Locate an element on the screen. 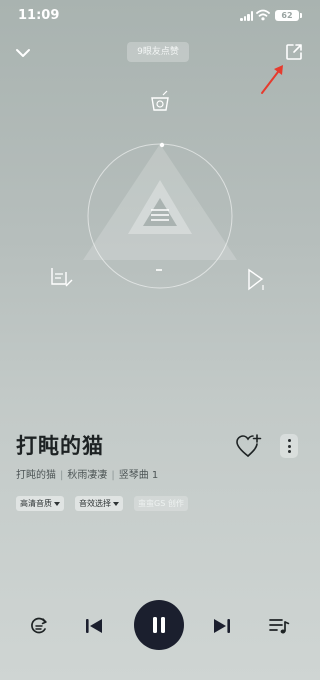  playlist-icon is located at coordinates (279, 626).